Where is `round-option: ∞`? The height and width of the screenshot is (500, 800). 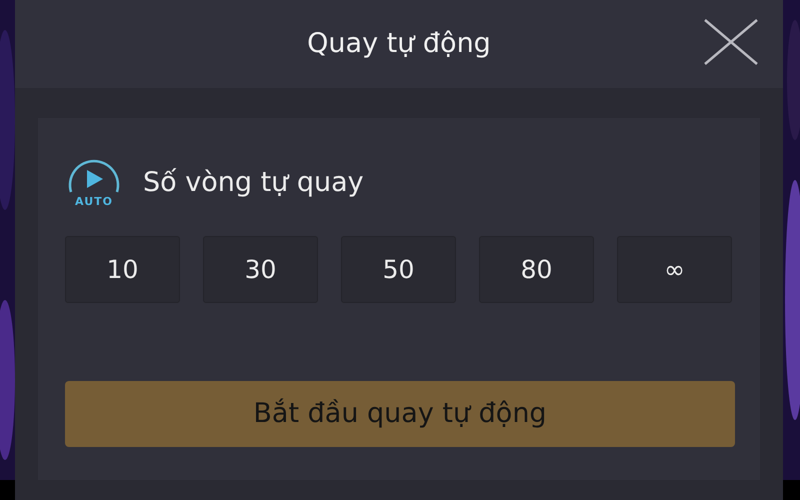
round-option: ∞ is located at coordinates (674, 269).